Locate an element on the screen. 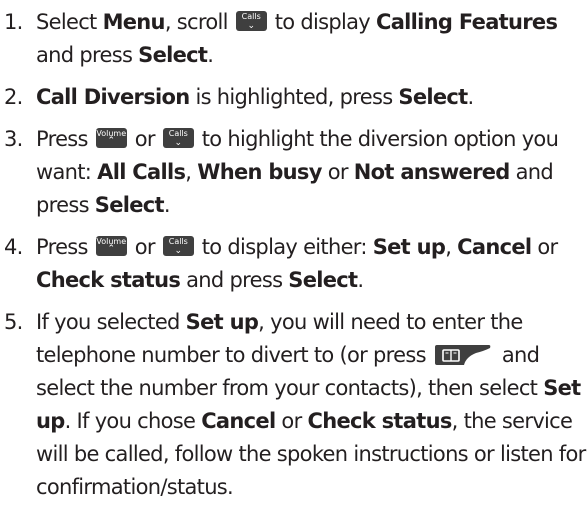 This screenshot has height=513, width=587. step-number: 1. is located at coordinates (13, 22).